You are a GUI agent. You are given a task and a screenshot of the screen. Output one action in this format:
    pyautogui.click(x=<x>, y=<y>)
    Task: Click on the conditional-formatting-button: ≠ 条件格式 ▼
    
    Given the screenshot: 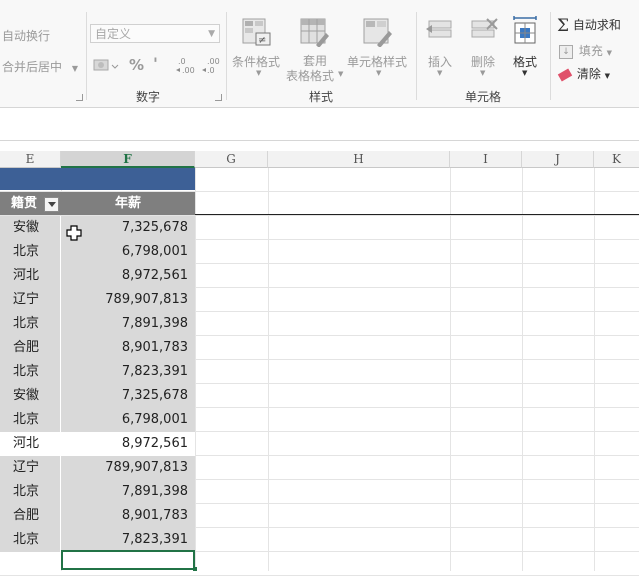 What is the action you would take?
    pyautogui.click(x=258, y=50)
    